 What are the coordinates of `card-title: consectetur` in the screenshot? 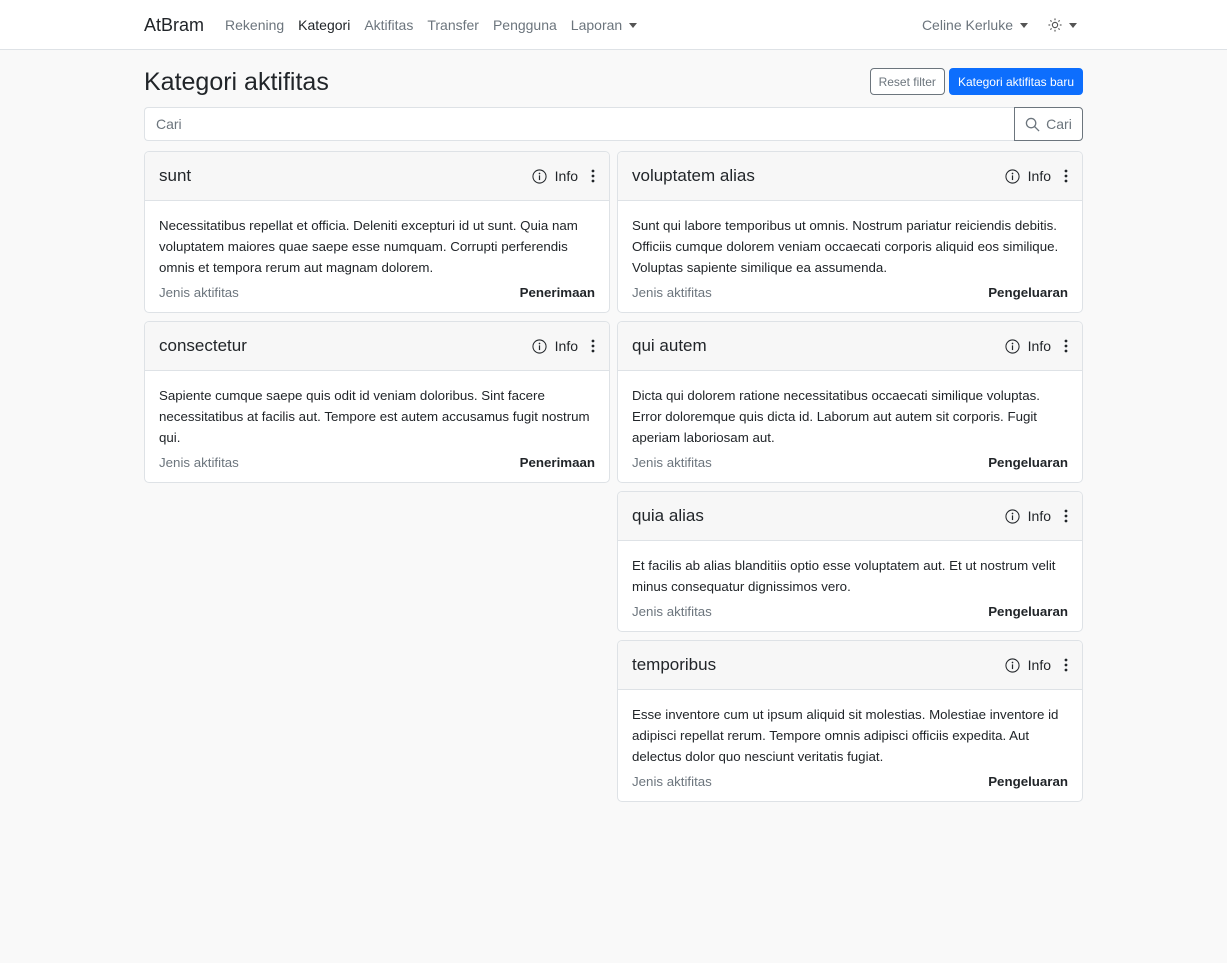 It's located at (203, 345).